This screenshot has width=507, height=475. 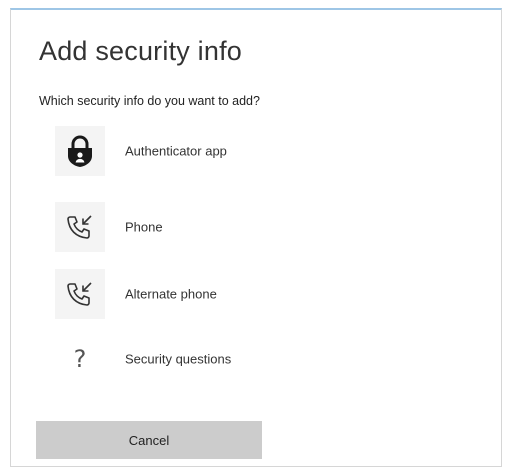 I want to click on option-authenticator-app: Authenticator app, so click(x=220, y=151).